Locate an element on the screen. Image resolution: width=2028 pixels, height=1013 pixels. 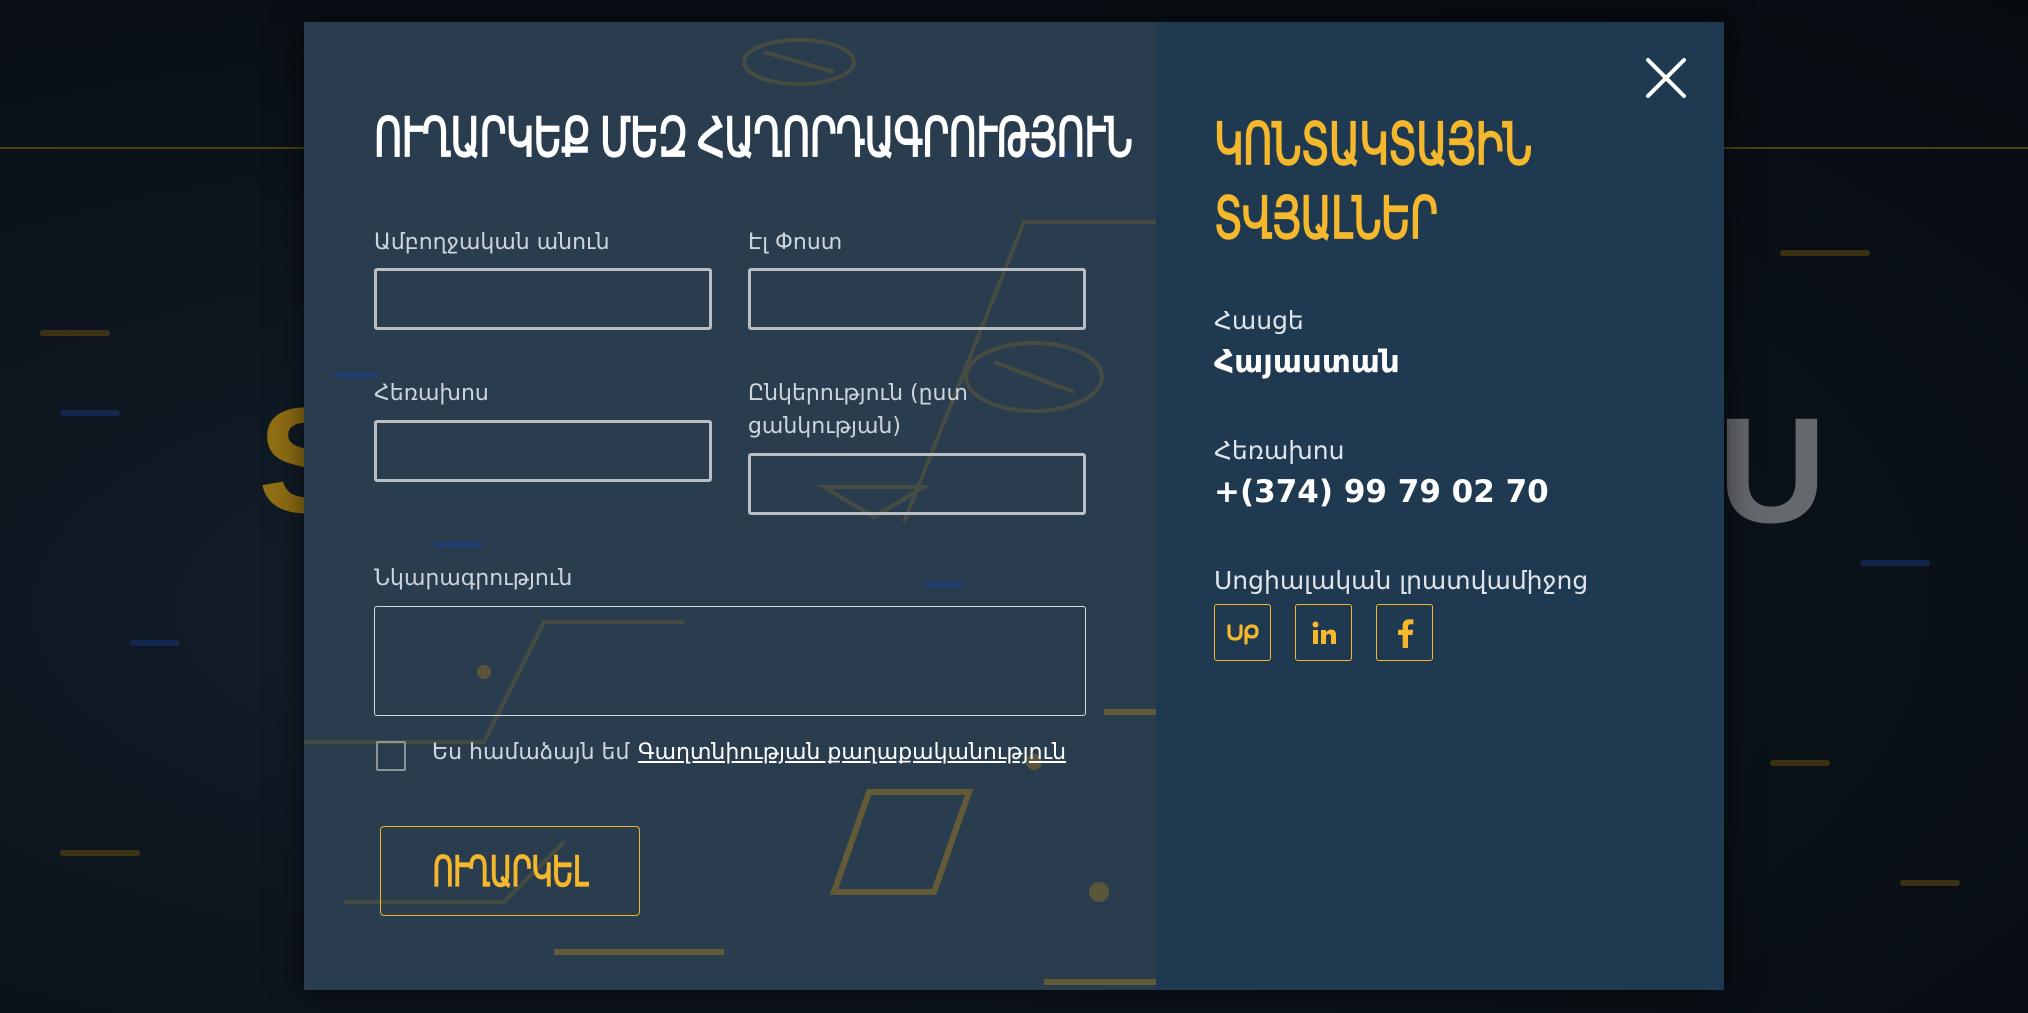
phone-input is located at coordinates (543, 451).